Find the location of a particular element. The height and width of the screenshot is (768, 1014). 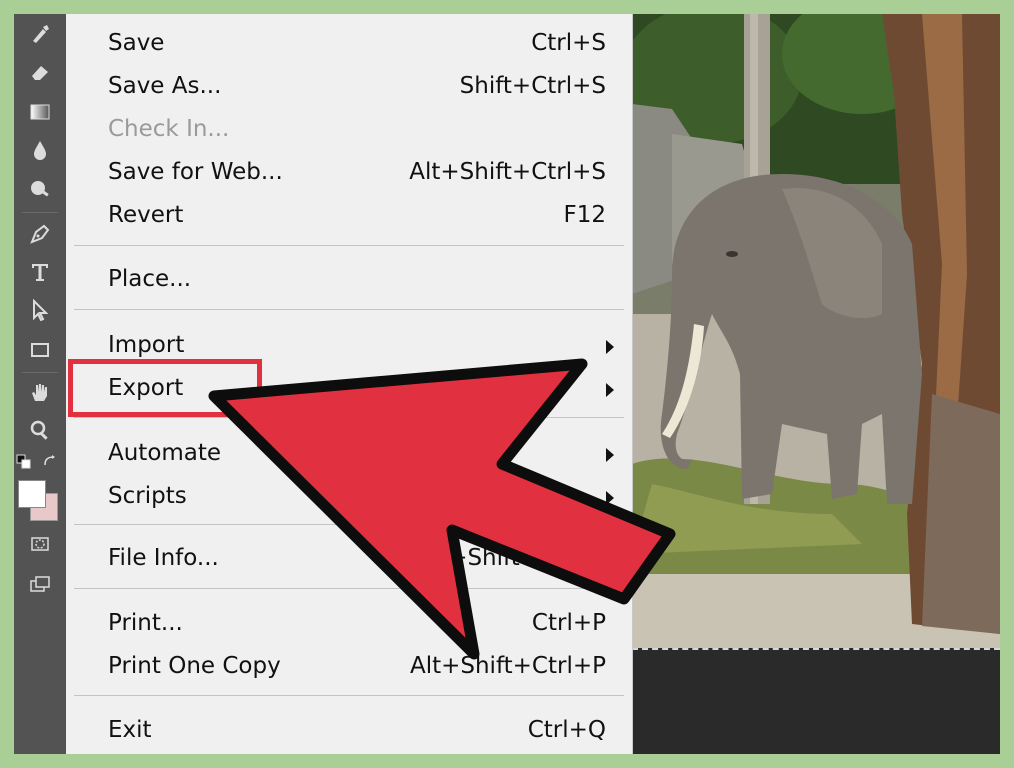

dodge-icon is located at coordinates (40, 188).